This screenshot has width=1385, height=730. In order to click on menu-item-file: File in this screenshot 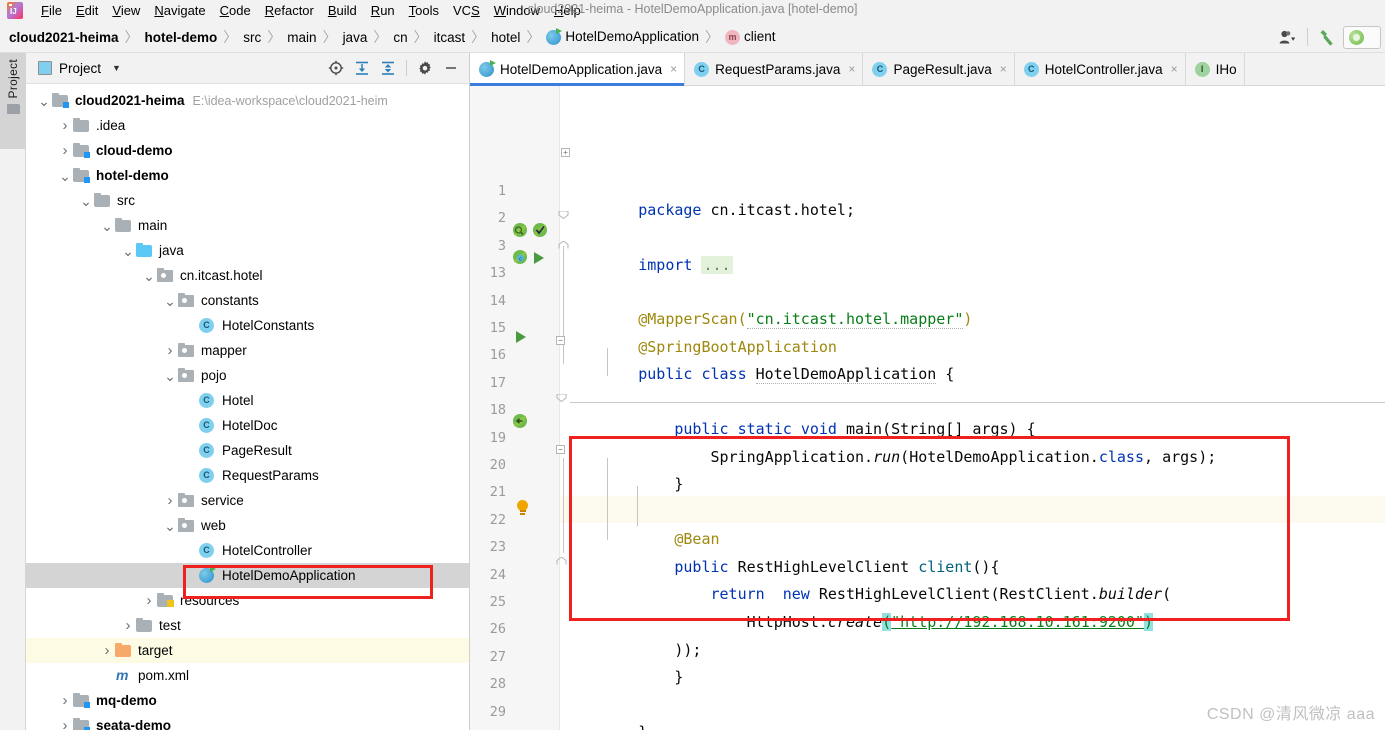, I will do `click(51, 11)`.